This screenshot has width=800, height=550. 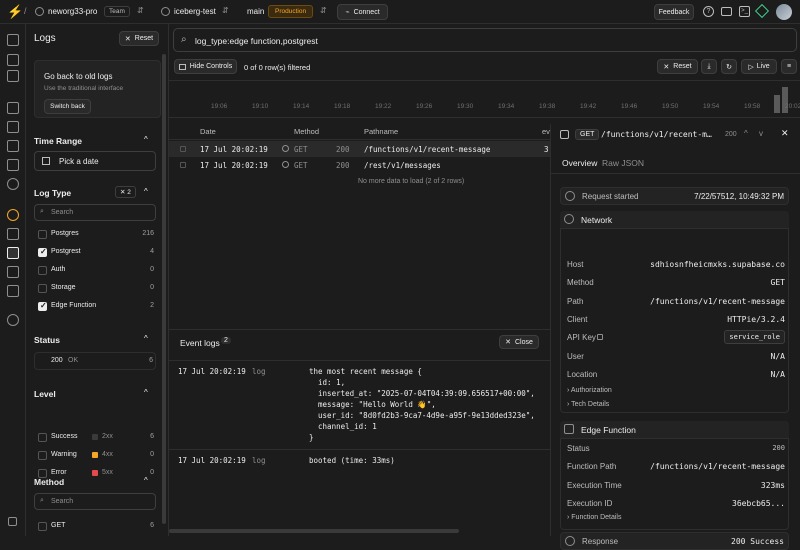 What do you see at coordinates (13, 165) in the screenshot?
I see `edge-functions-icon` at bounding box center [13, 165].